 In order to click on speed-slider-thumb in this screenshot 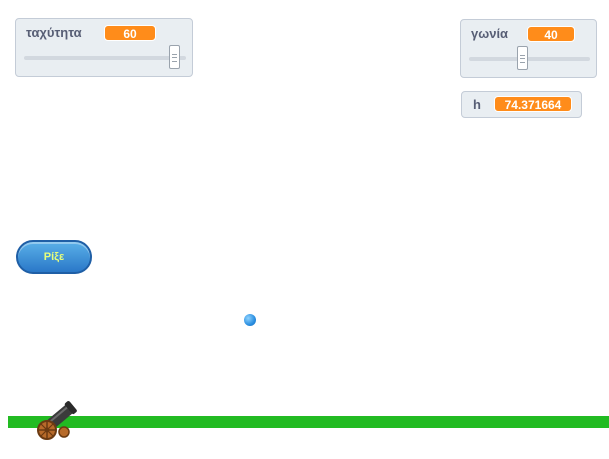, I will do `click(174, 57)`.